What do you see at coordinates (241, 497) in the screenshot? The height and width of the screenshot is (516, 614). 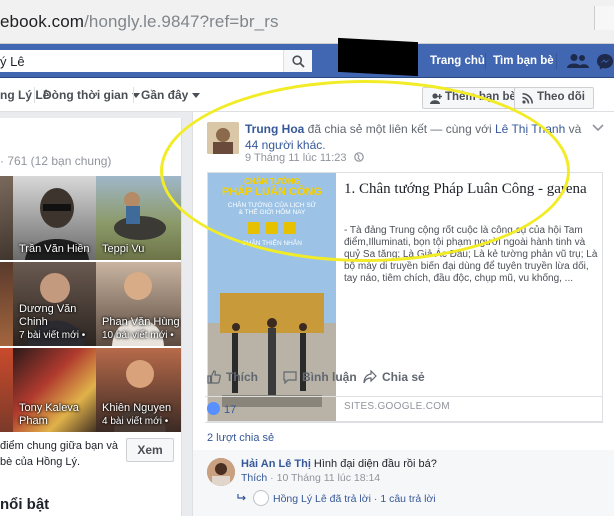 I see `reply-arrow-icon` at bounding box center [241, 497].